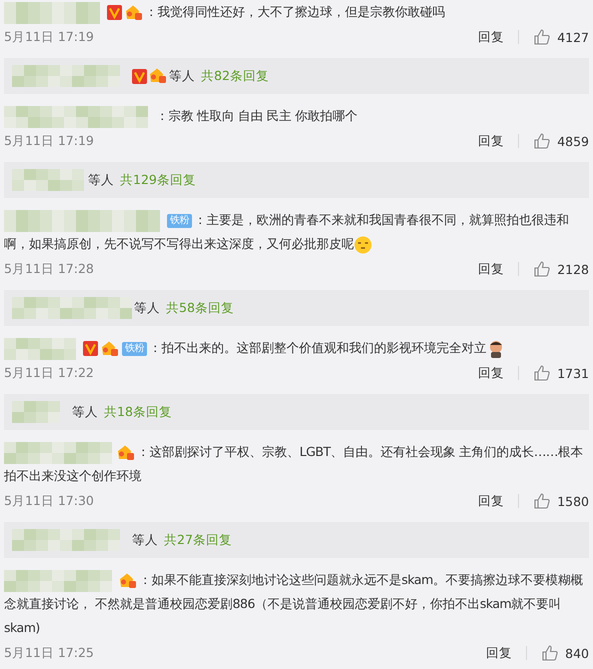 The image size is (593, 669). What do you see at coordinates (573, 141) in the screenshot?
I see `like-count: 4859` at bounding box center [573, 141].